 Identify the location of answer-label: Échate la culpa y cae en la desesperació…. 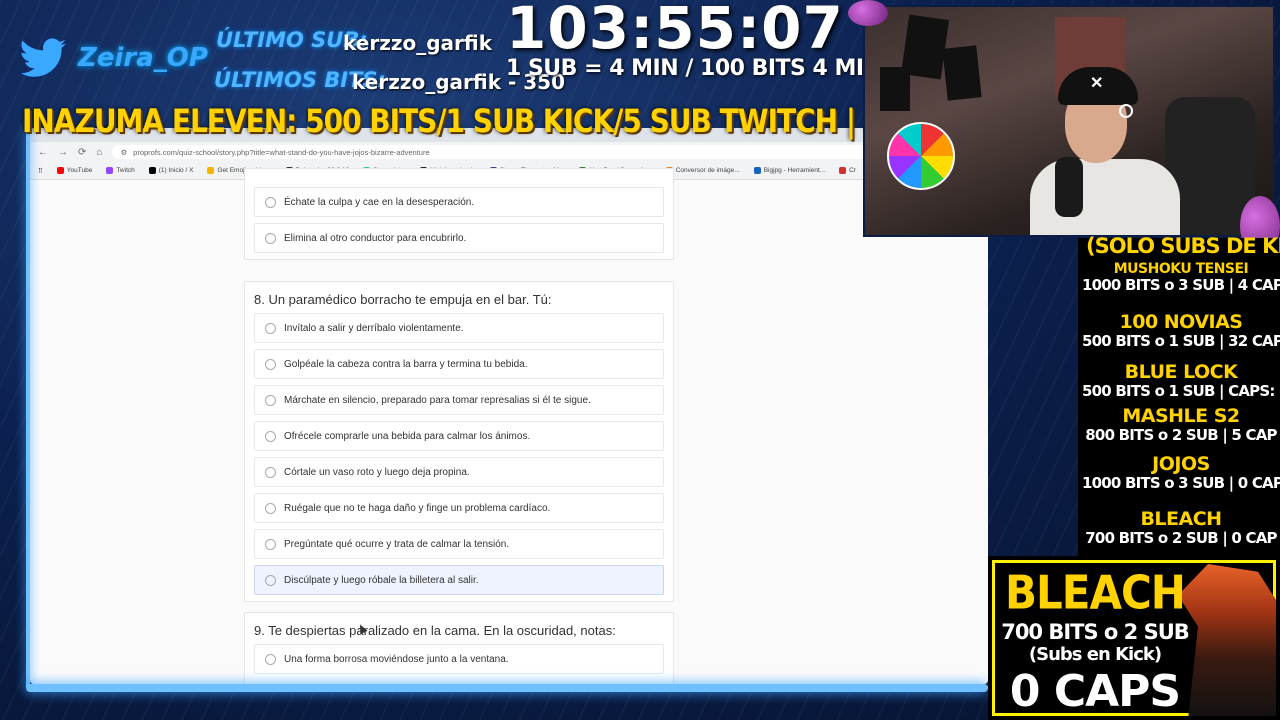
(379, 202).